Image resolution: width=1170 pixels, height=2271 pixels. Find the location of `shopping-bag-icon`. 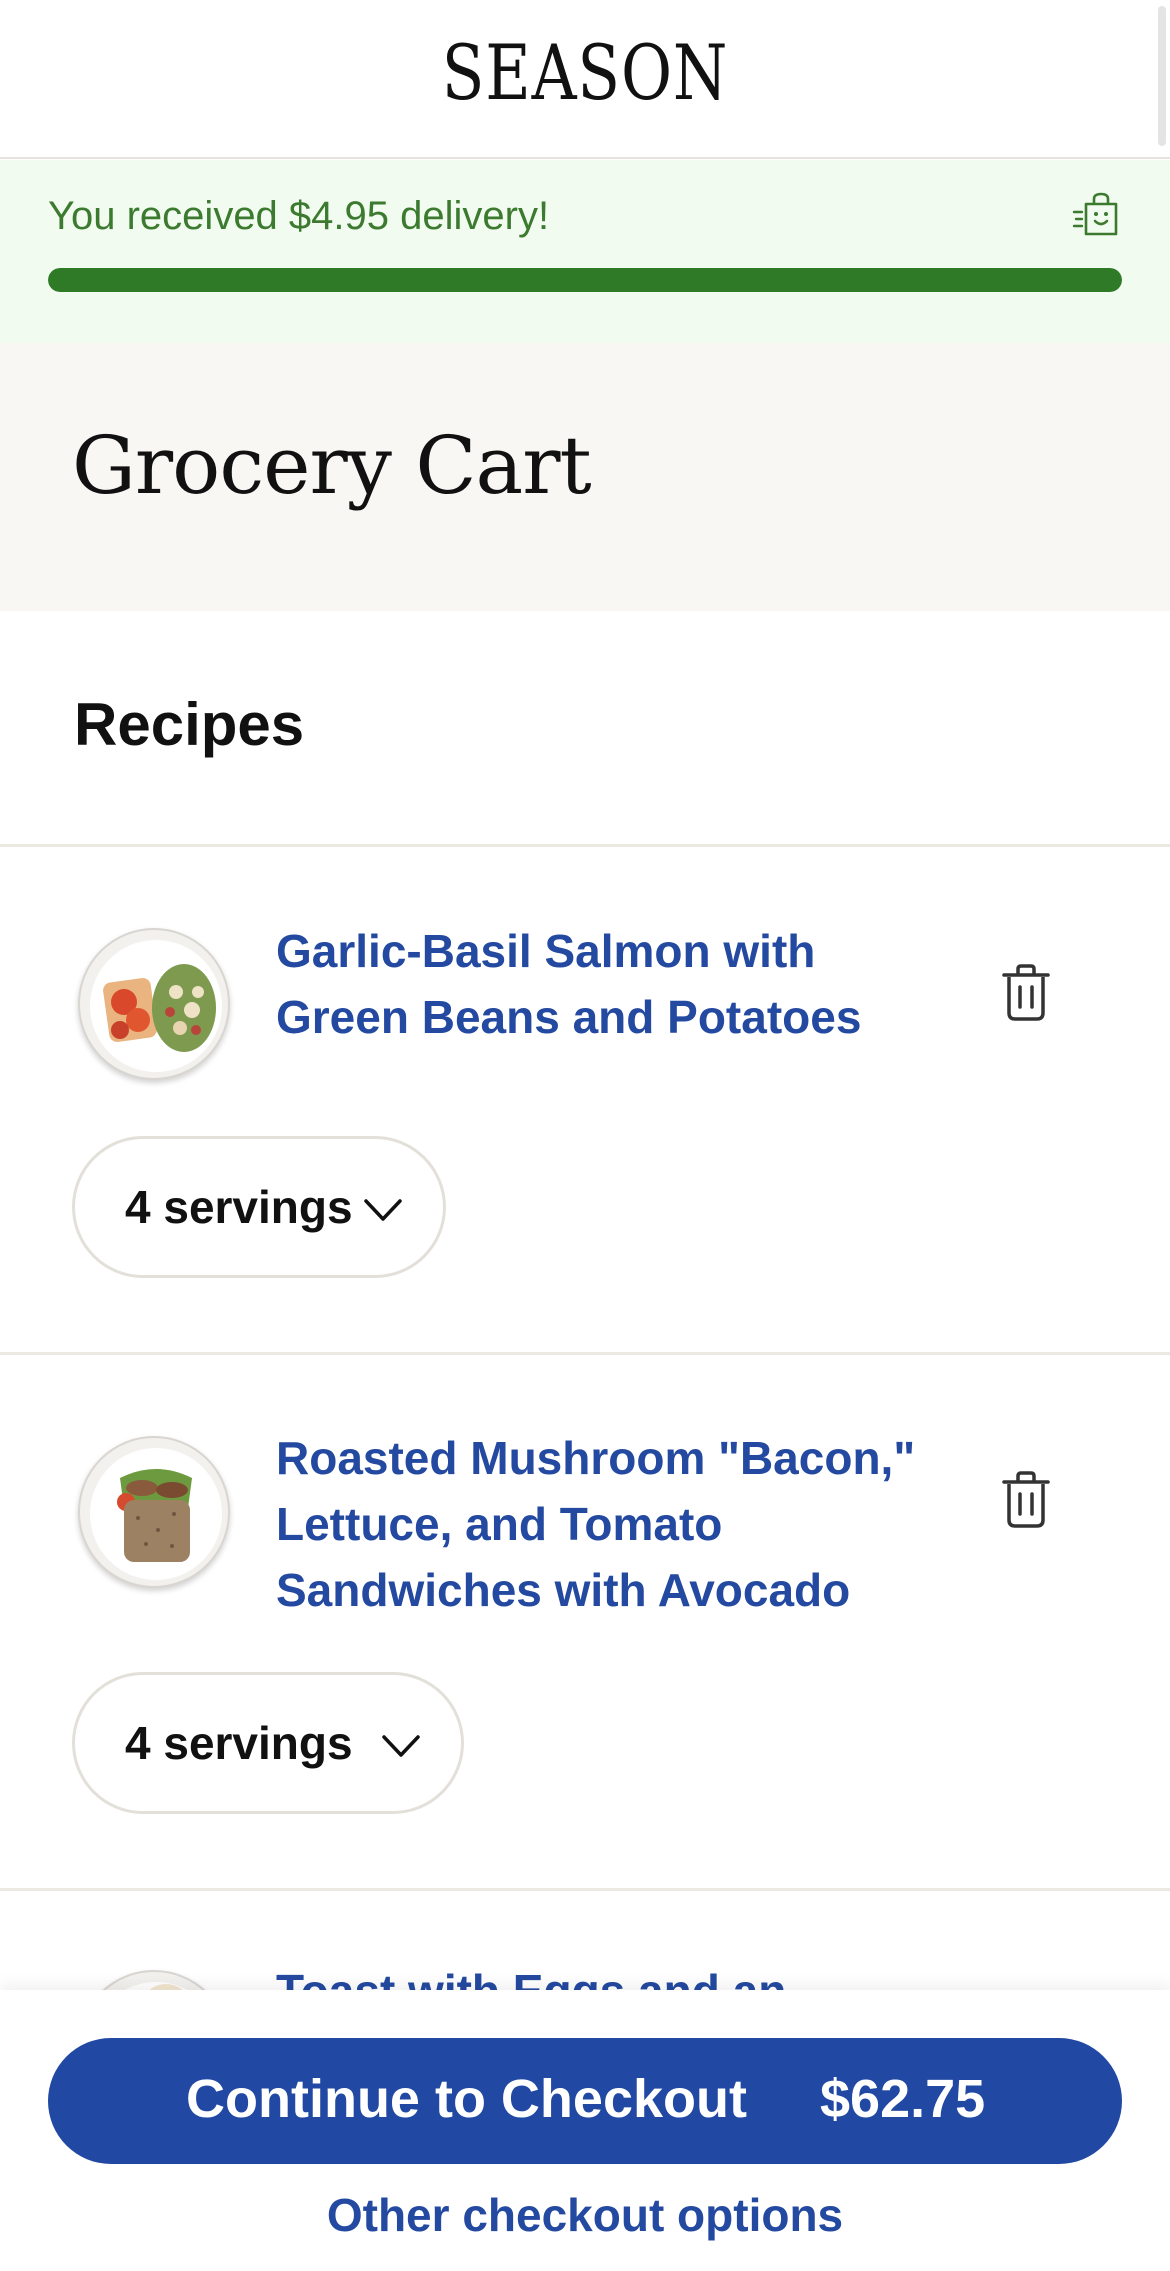

shopping-bag-icon is located at coordinates (1095, 214).